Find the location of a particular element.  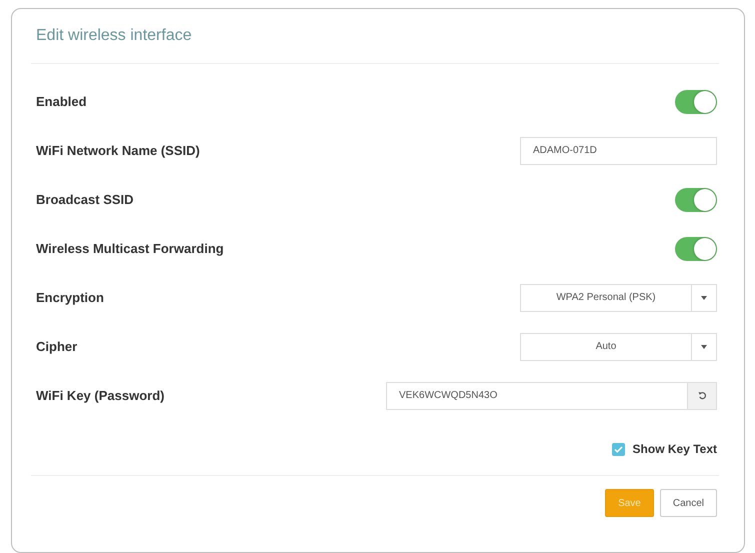

text-field: ADAMO-071D is located at coordinates (618, 150).